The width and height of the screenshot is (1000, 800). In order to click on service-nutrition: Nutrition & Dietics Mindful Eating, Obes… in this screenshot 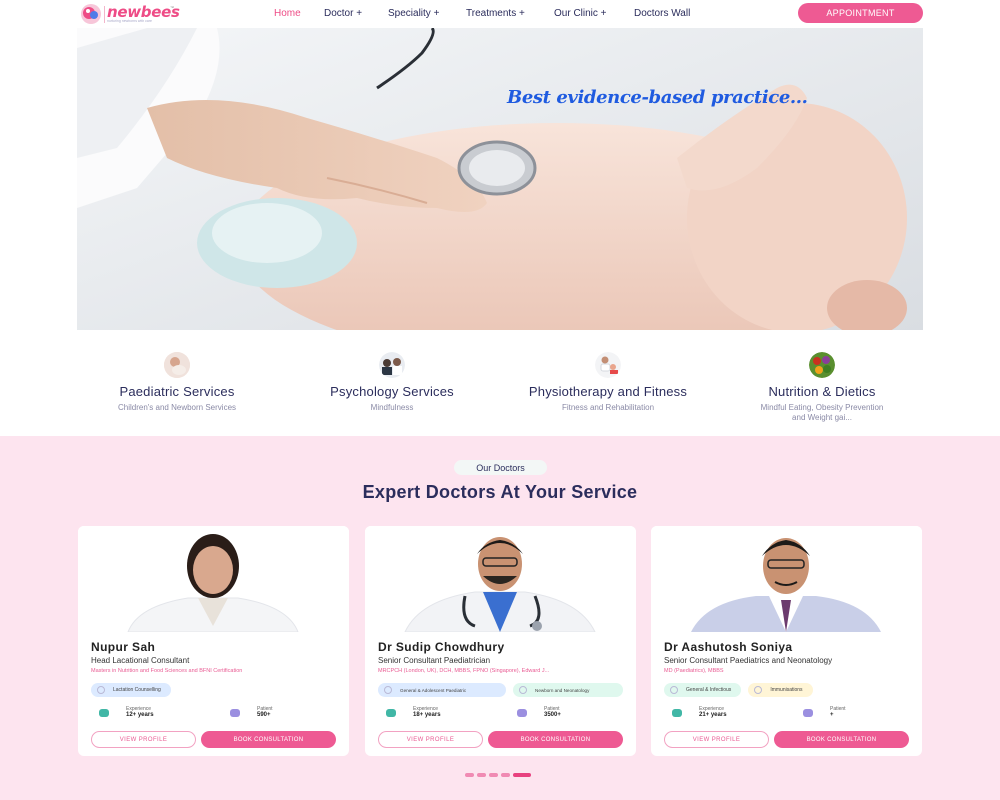, I will do `click(822, 387)`.